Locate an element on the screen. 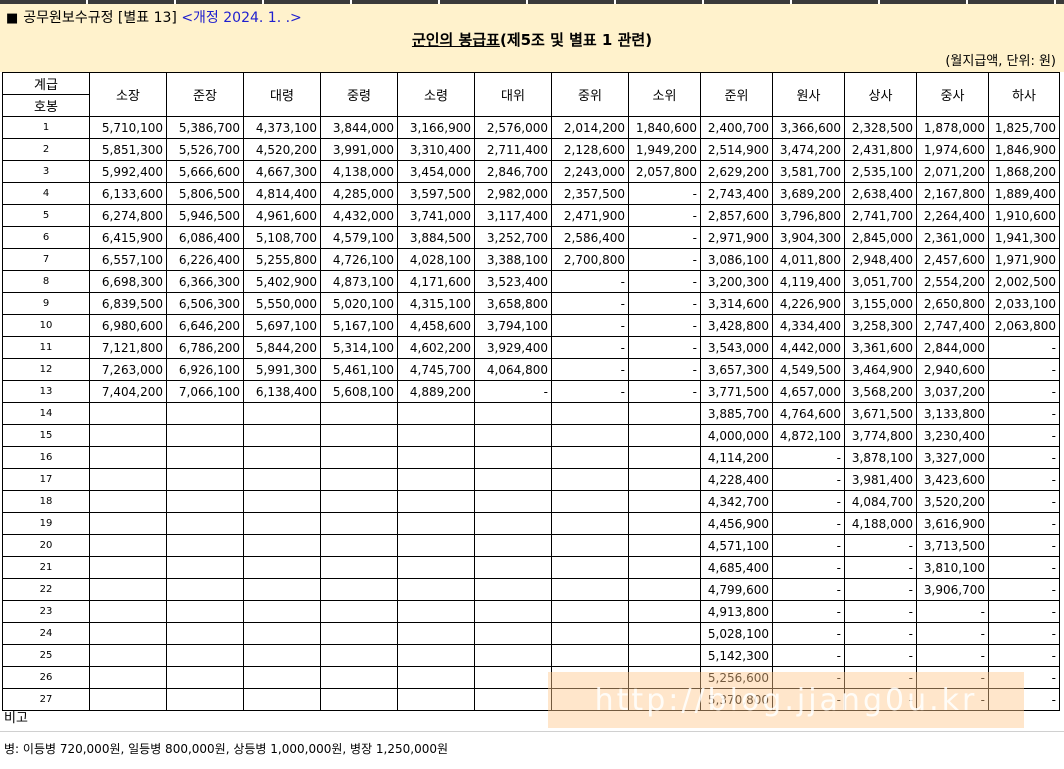 Image resolution: width=1064 pixels, height=769 pixels. salary-cell: 4,285,000 is located at coordinates (359, 193).